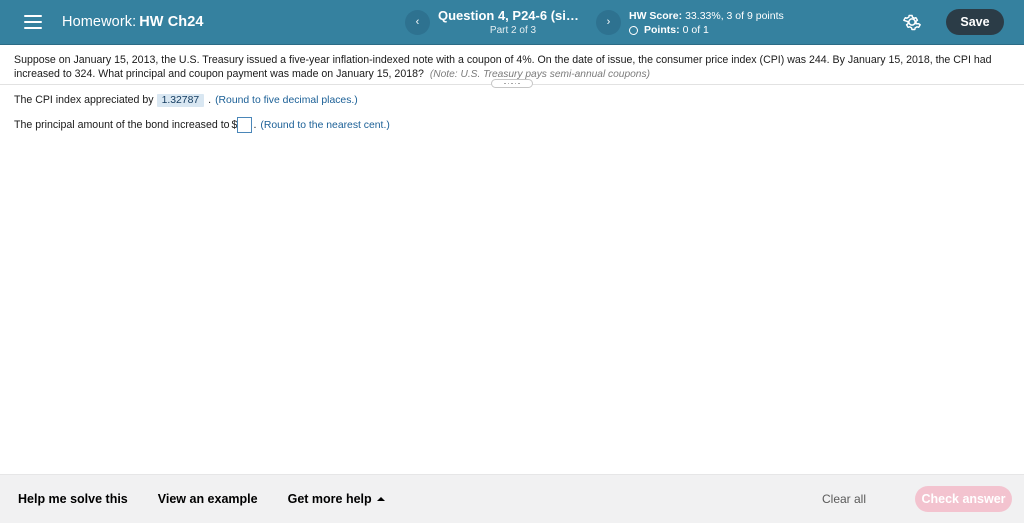 The image size is (1024, 523). What do you see at coordinates (656, 16) in the screenshot?
I see `hw-score-label: HW Score:` at bounding box center [656, 16].